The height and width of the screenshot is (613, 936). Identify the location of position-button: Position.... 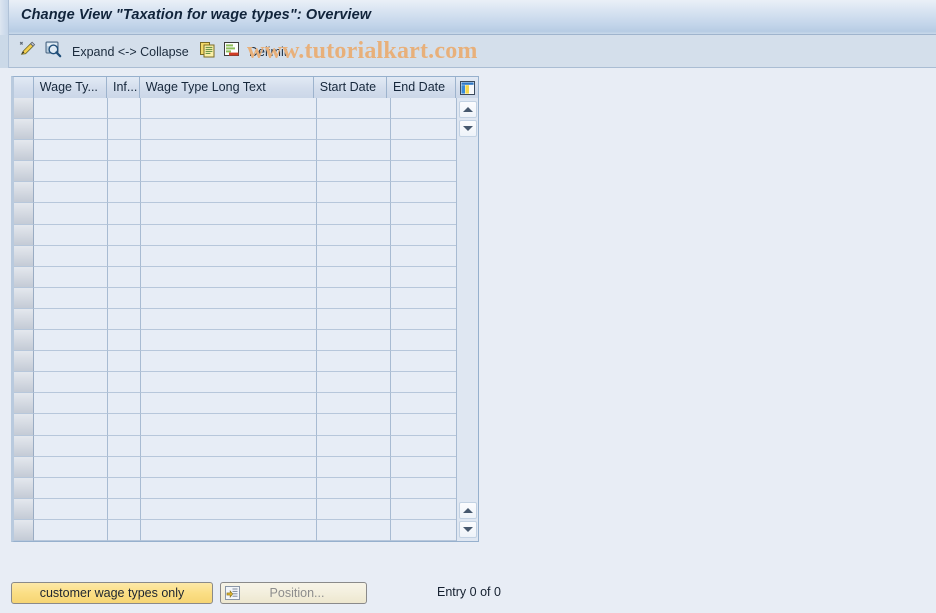
(293, 593).